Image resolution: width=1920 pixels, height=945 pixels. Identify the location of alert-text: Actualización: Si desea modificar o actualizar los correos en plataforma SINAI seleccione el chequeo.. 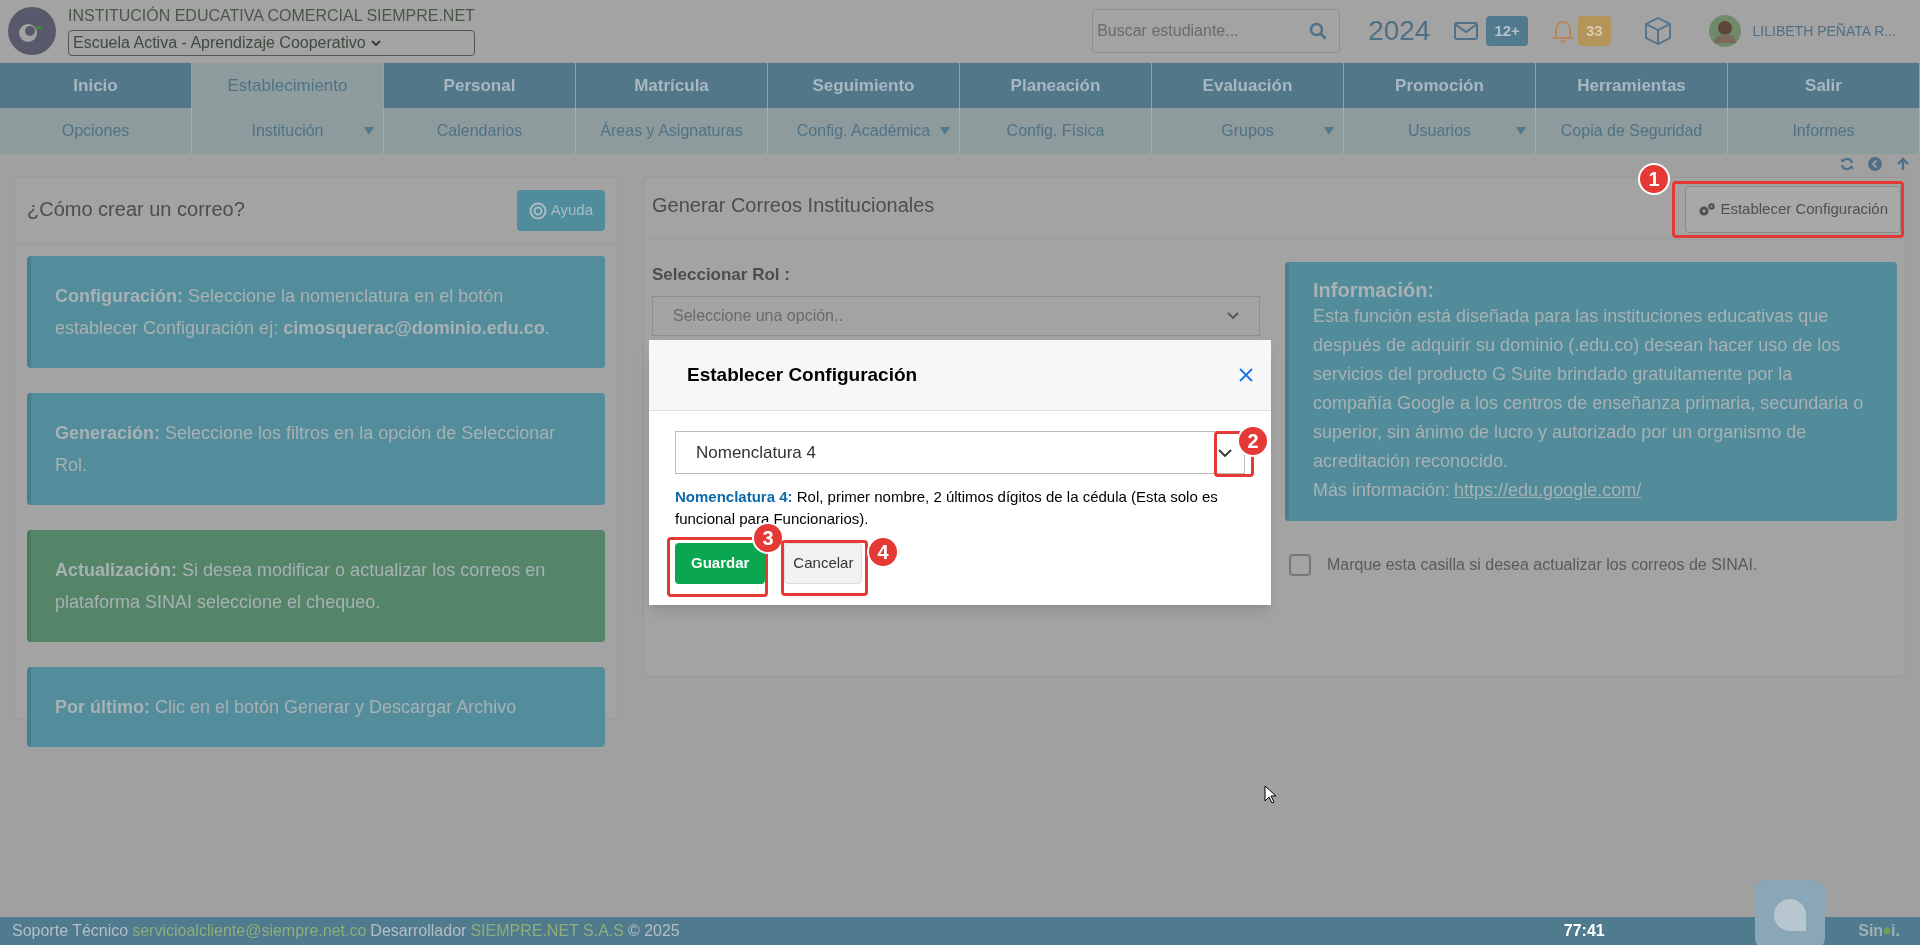
(300, 586).